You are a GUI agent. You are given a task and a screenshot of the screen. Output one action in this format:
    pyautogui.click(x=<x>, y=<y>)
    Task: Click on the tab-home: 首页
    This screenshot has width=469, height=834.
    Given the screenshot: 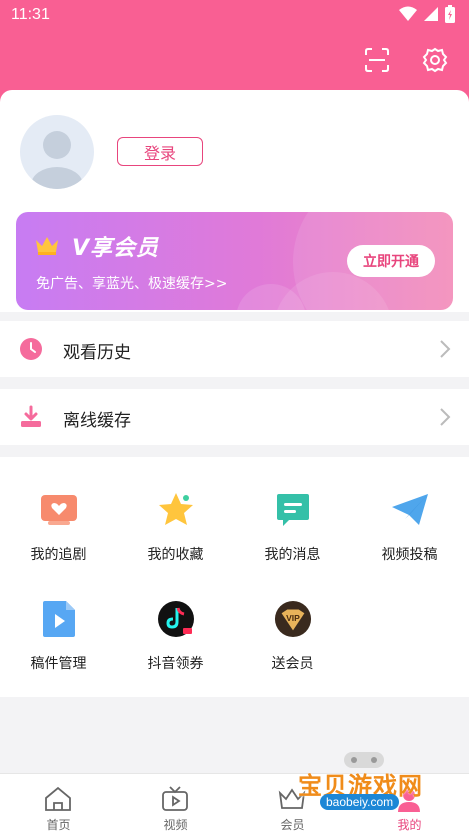 What is the action you would take?
    pyautogui.click(x=58, y=804)
    